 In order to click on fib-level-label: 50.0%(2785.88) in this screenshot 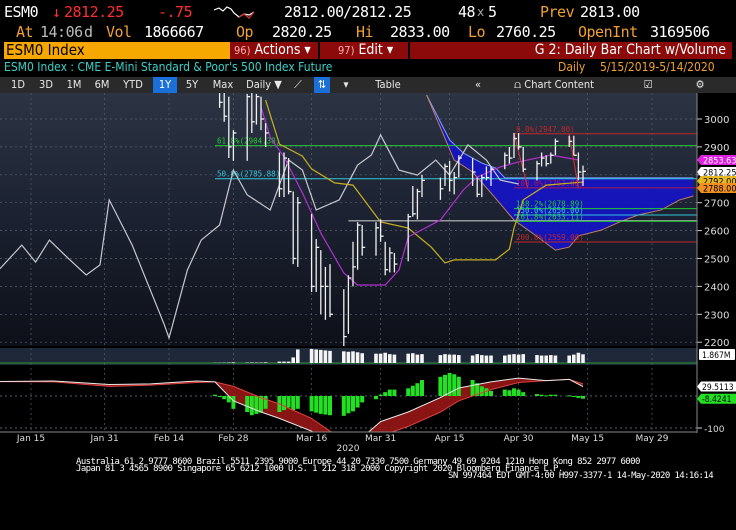, I will do `click(248, 174)`.